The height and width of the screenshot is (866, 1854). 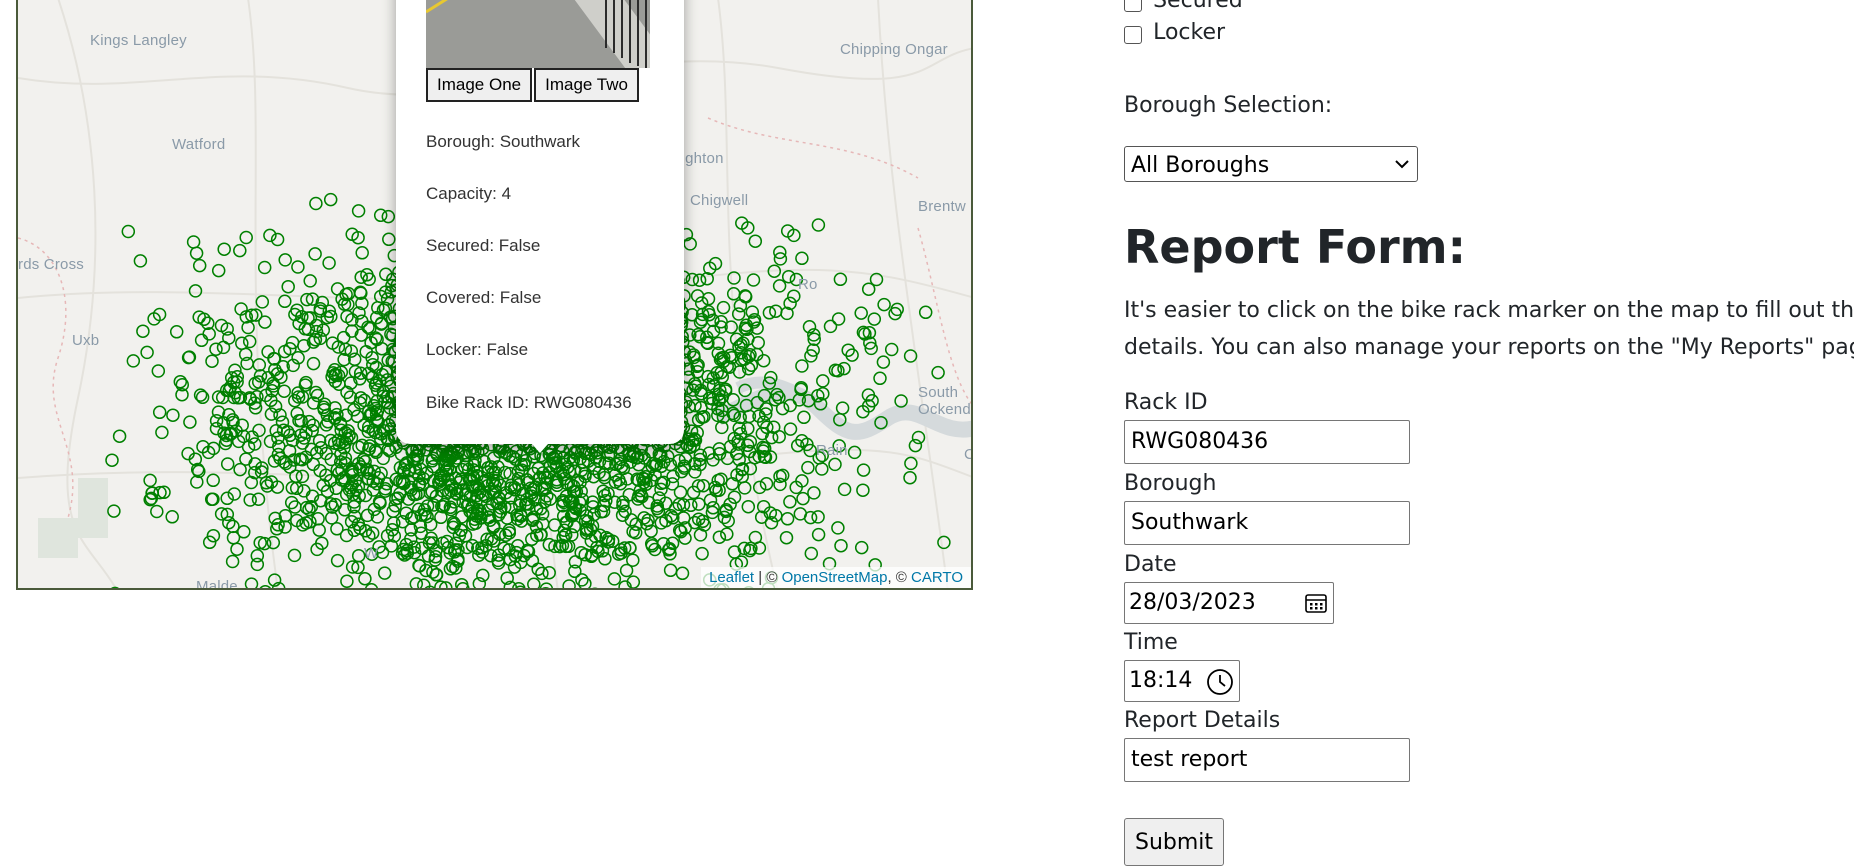 What do you see at coordinates (731, 577) in the screenshot?
I see `leaflet-link: Leaflet` at bounding box center [731, 577].